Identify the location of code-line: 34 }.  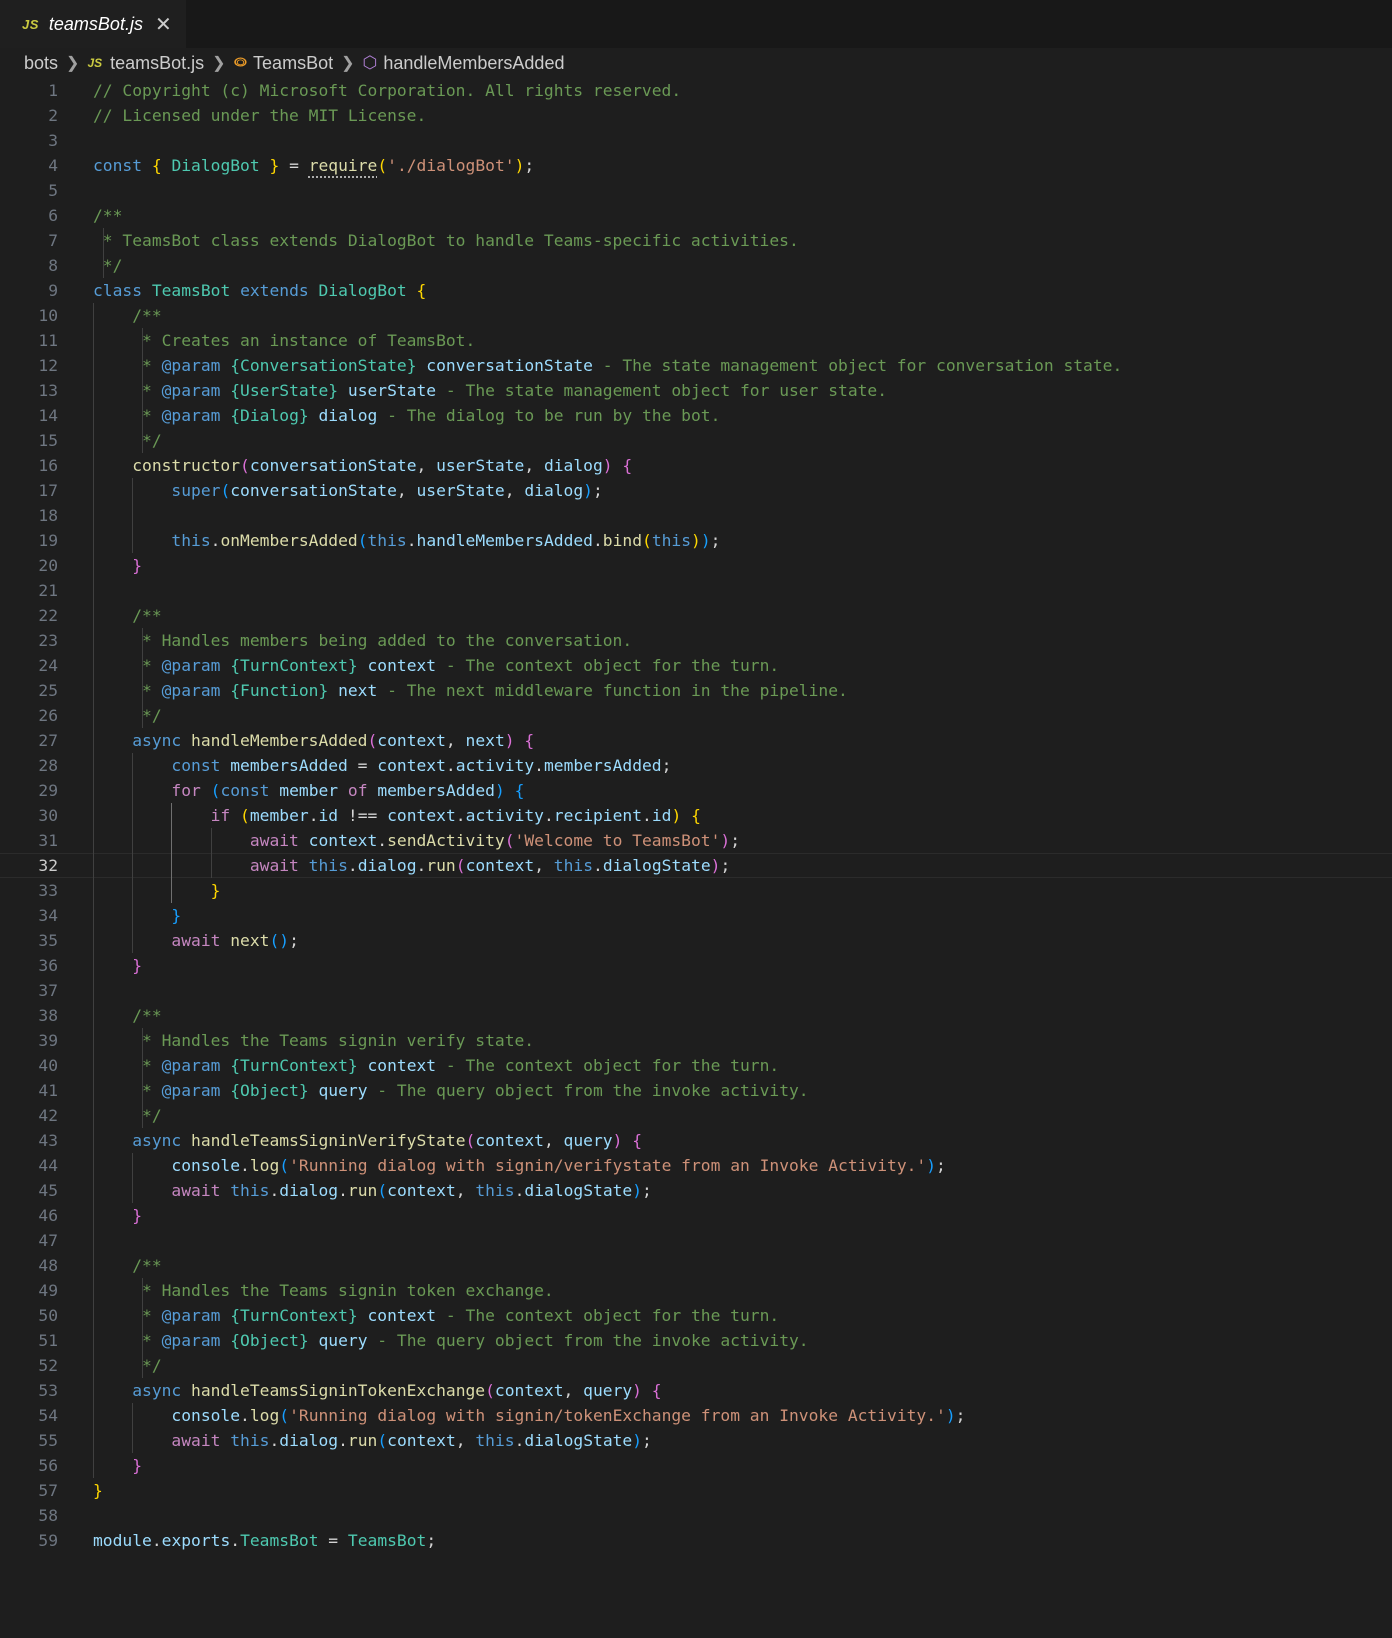
(696, 915).